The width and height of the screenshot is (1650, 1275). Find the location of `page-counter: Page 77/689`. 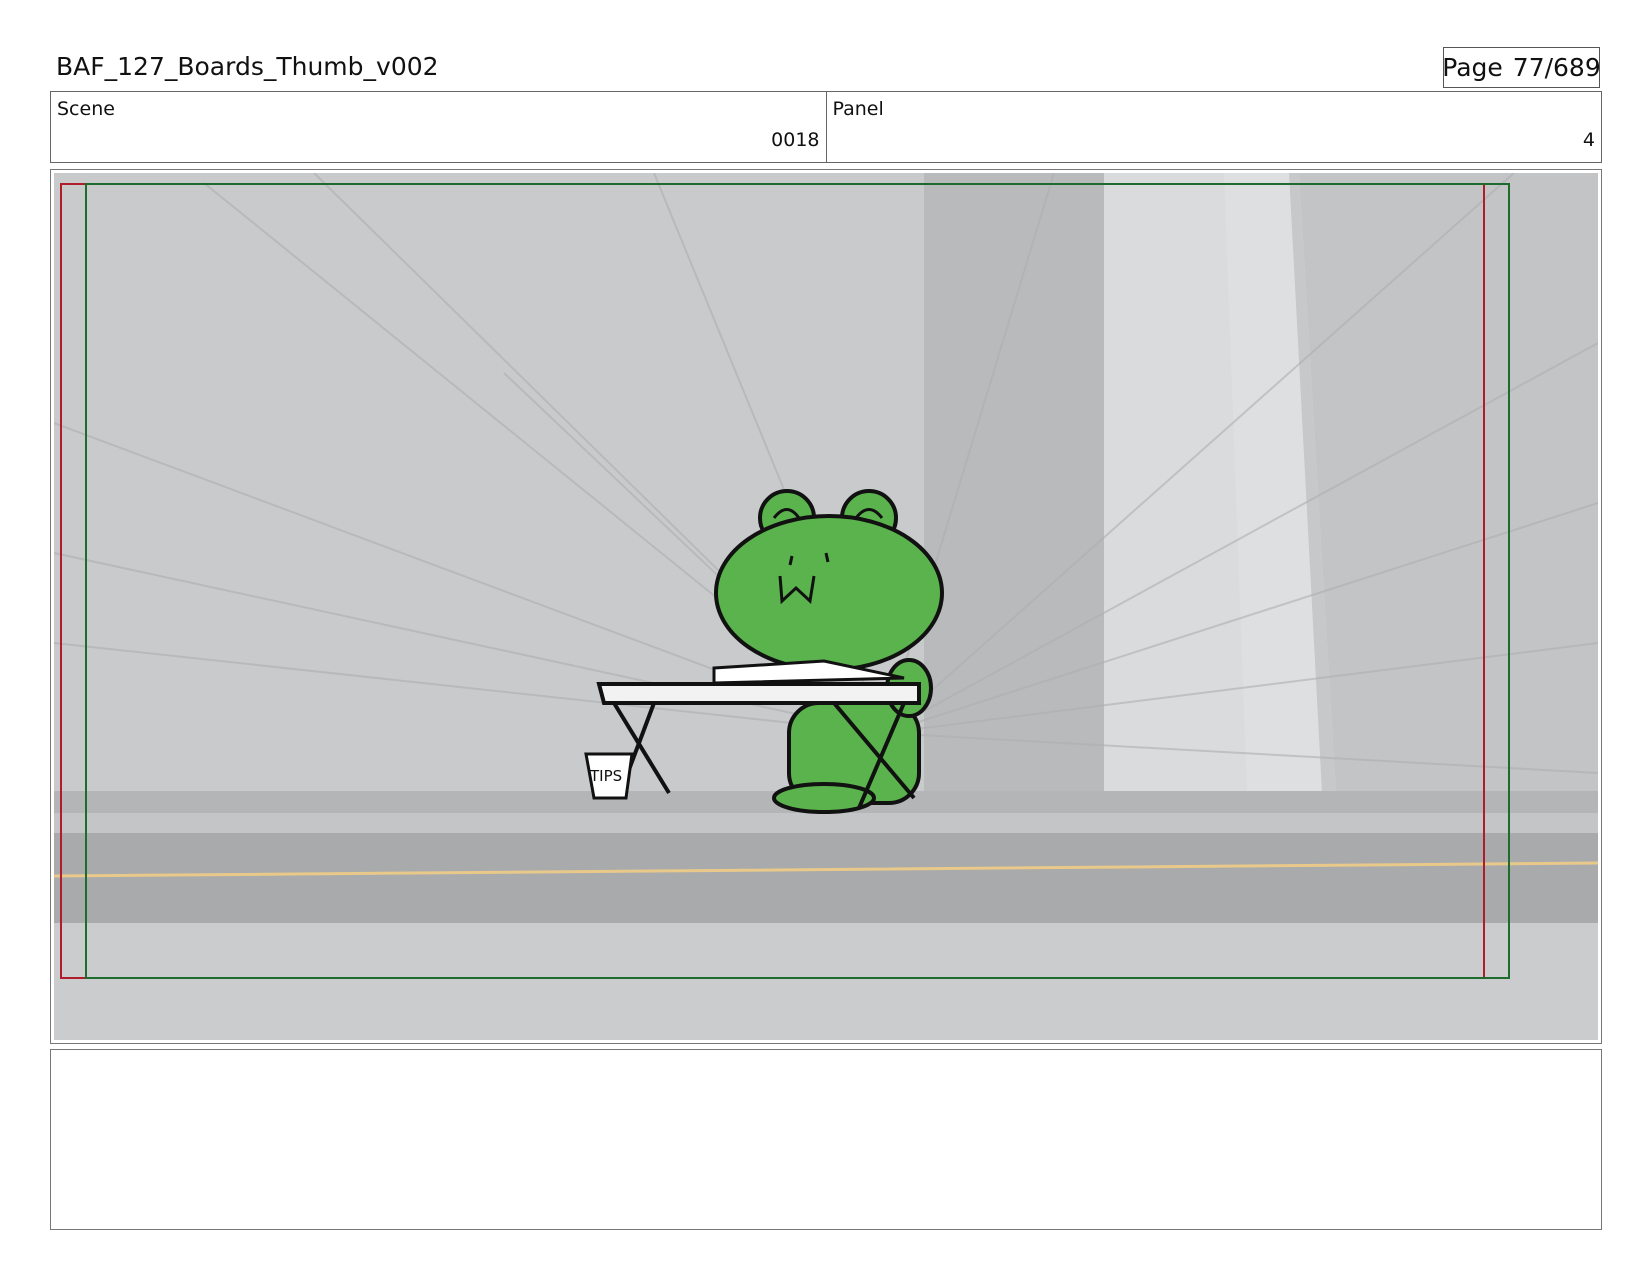

page-counter: Page 77/689 is located at coordinates (1521, 67).